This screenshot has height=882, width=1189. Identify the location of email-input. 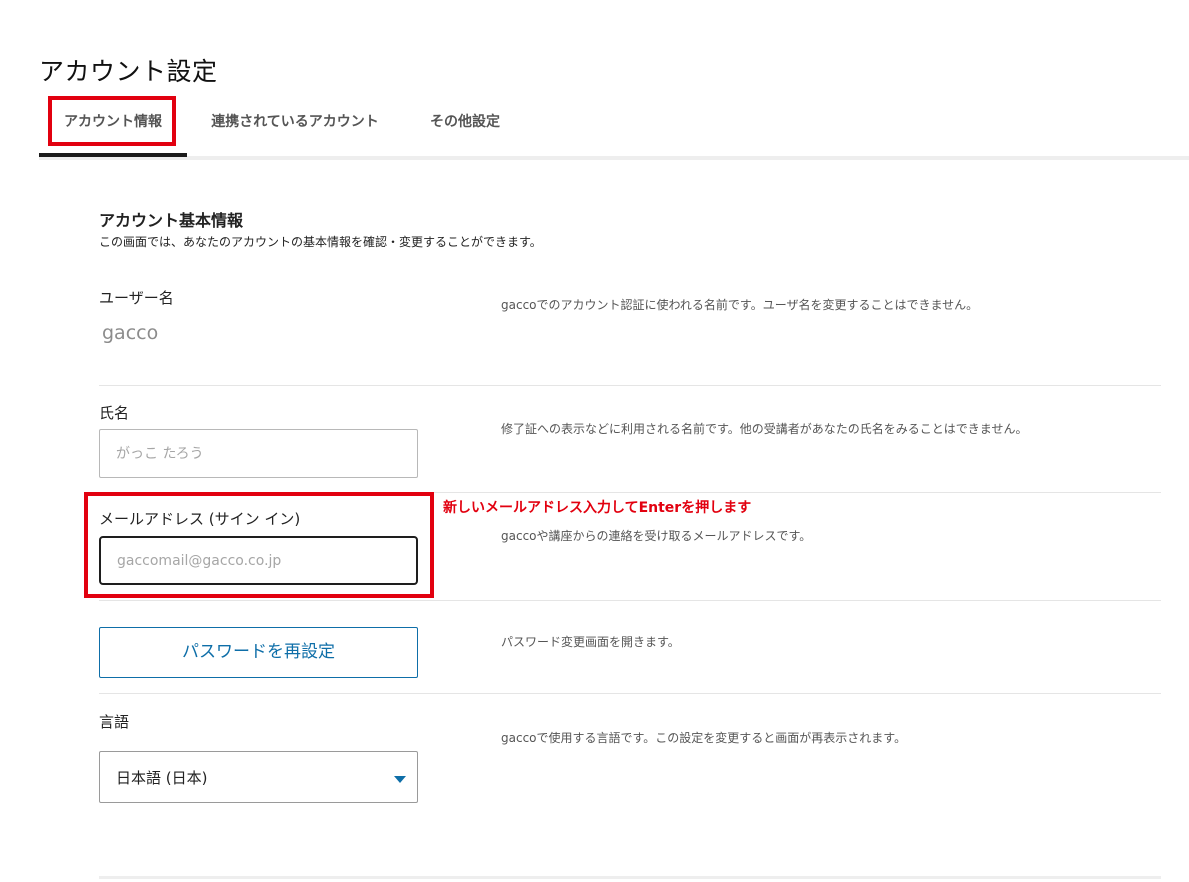
(258, 560).